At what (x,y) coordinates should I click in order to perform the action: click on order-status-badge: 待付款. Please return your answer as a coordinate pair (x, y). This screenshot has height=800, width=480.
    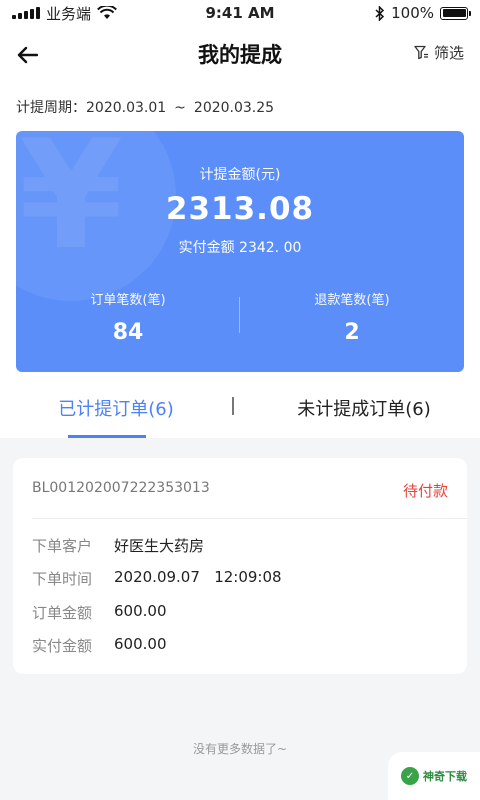
    Looking at the image, I should click on (425, 491).